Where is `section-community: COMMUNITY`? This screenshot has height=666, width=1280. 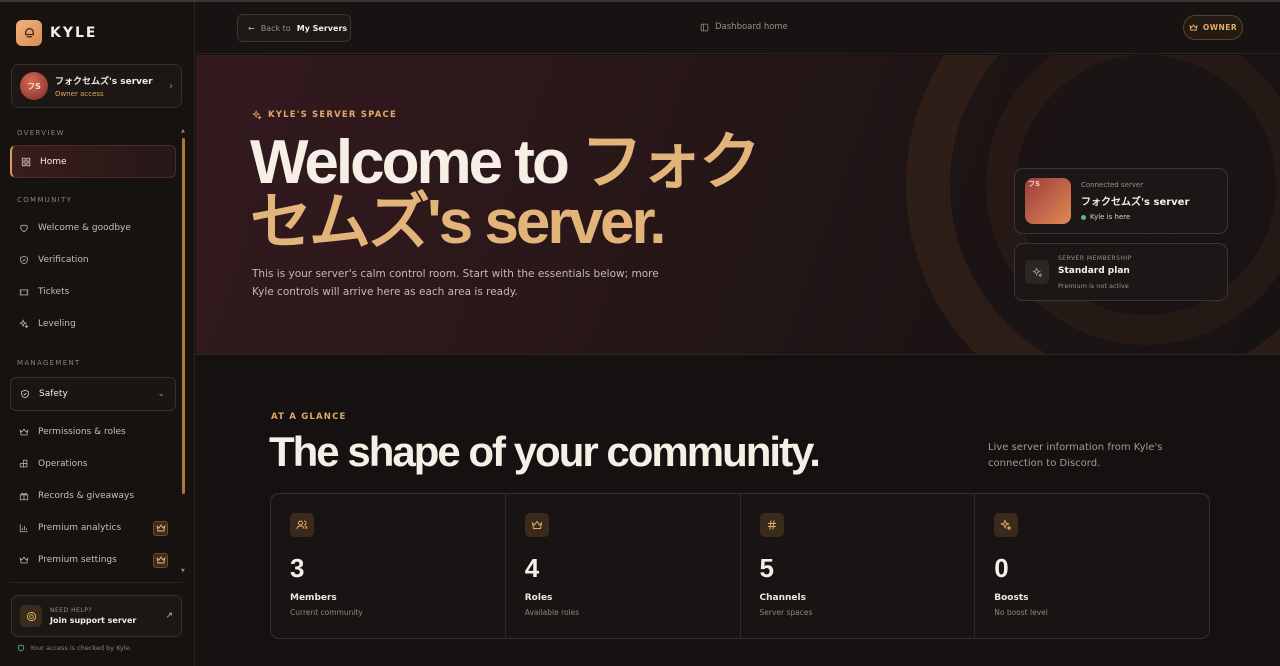 section-community: COMMUNITY is located at coordinates (45, 200).